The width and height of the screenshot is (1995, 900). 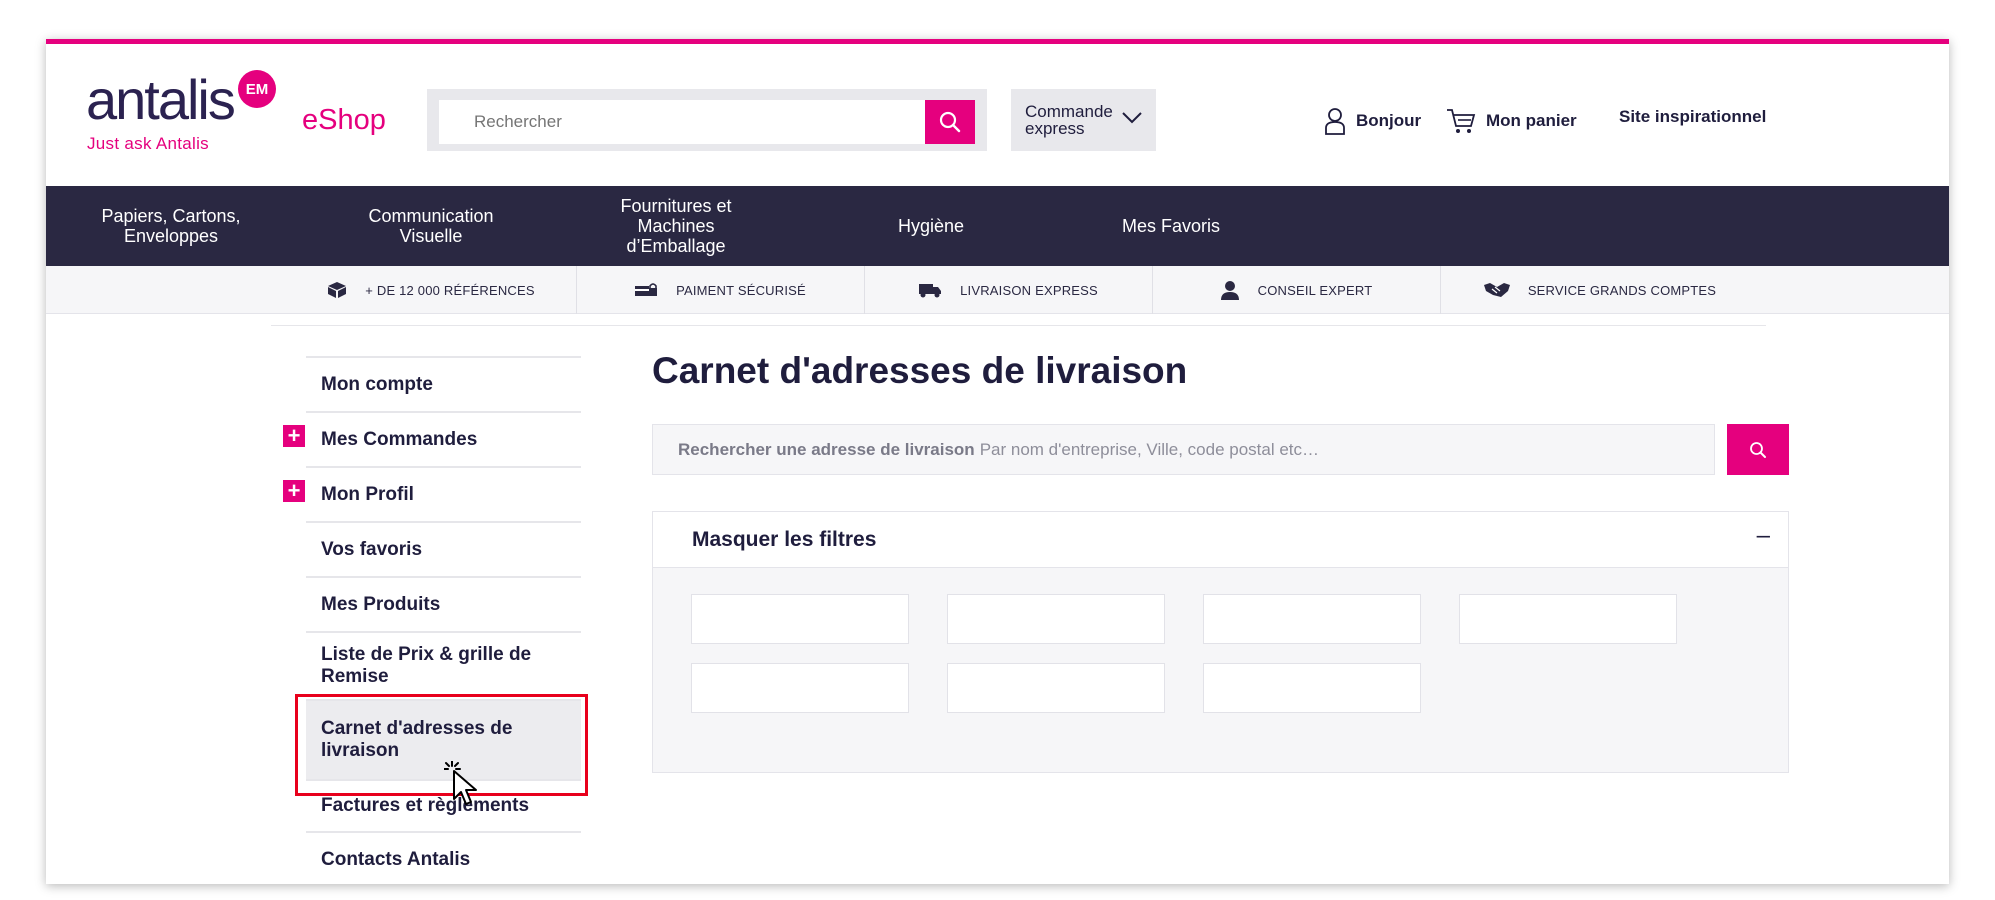 What do you see at coordinates (426, 665) in the screenshot?
I see `sidebar-item-label: Liste de Prix & grille de Remise` at bounding box center [426, 665].